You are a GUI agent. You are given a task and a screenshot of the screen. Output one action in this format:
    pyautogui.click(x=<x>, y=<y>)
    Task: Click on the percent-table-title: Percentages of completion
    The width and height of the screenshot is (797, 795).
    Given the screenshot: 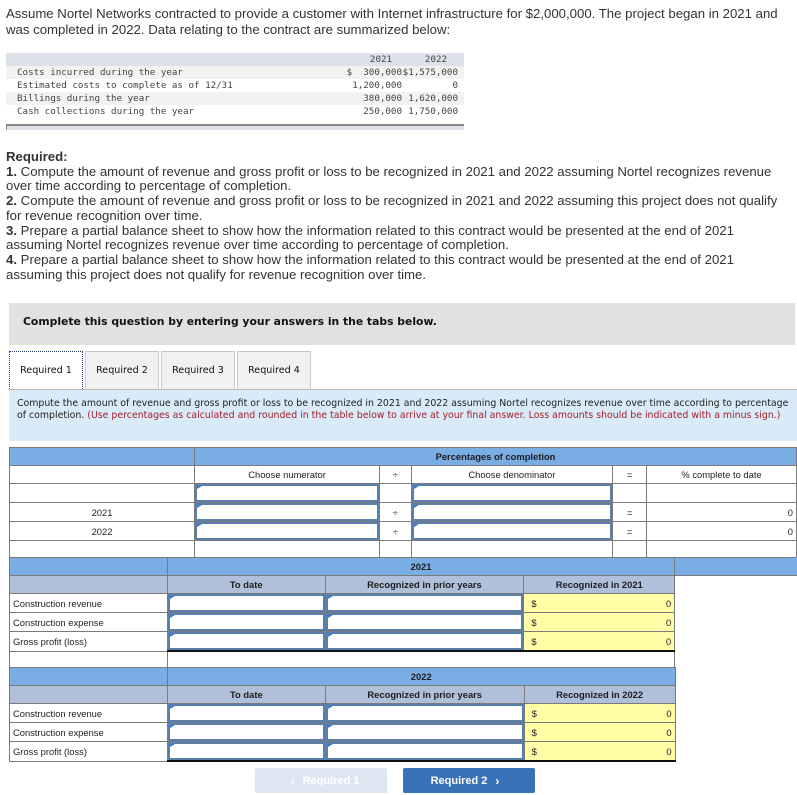 What is the action you would take?
    pyautogui.click(x=495, y=456)
    